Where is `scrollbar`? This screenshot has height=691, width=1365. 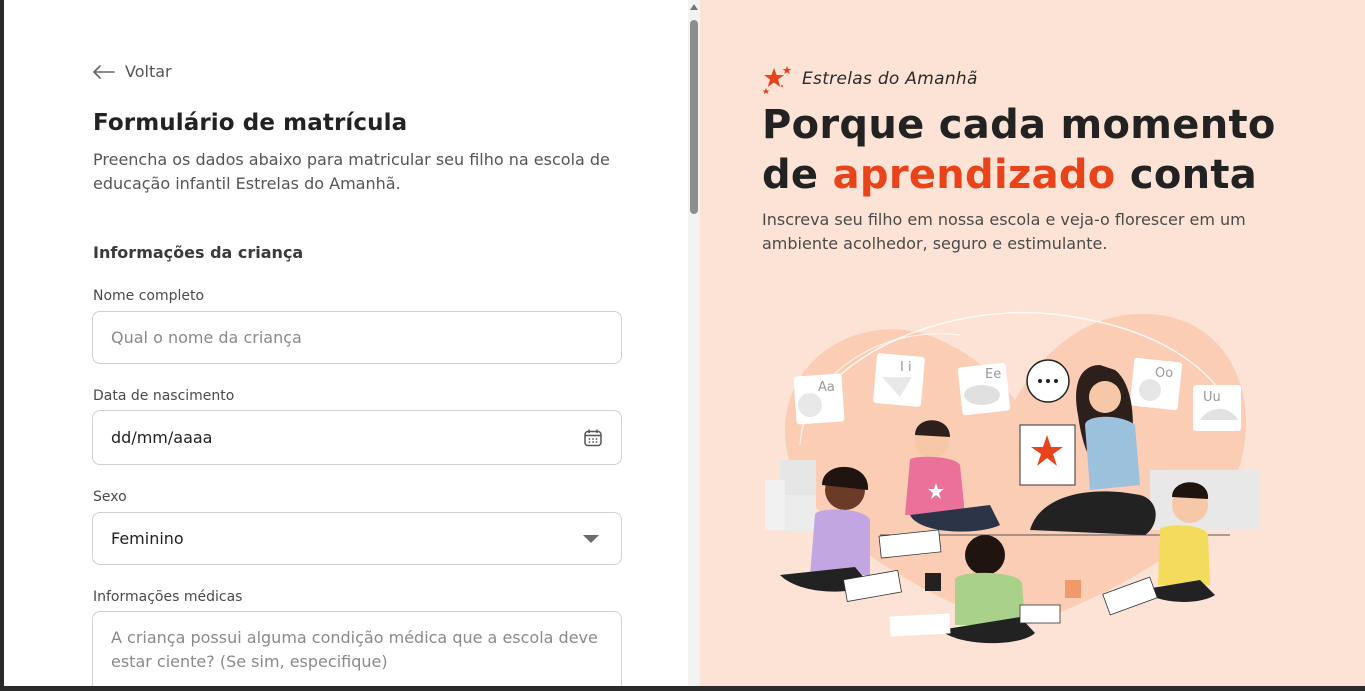 scrollbar is located at coordinates (694, 343).